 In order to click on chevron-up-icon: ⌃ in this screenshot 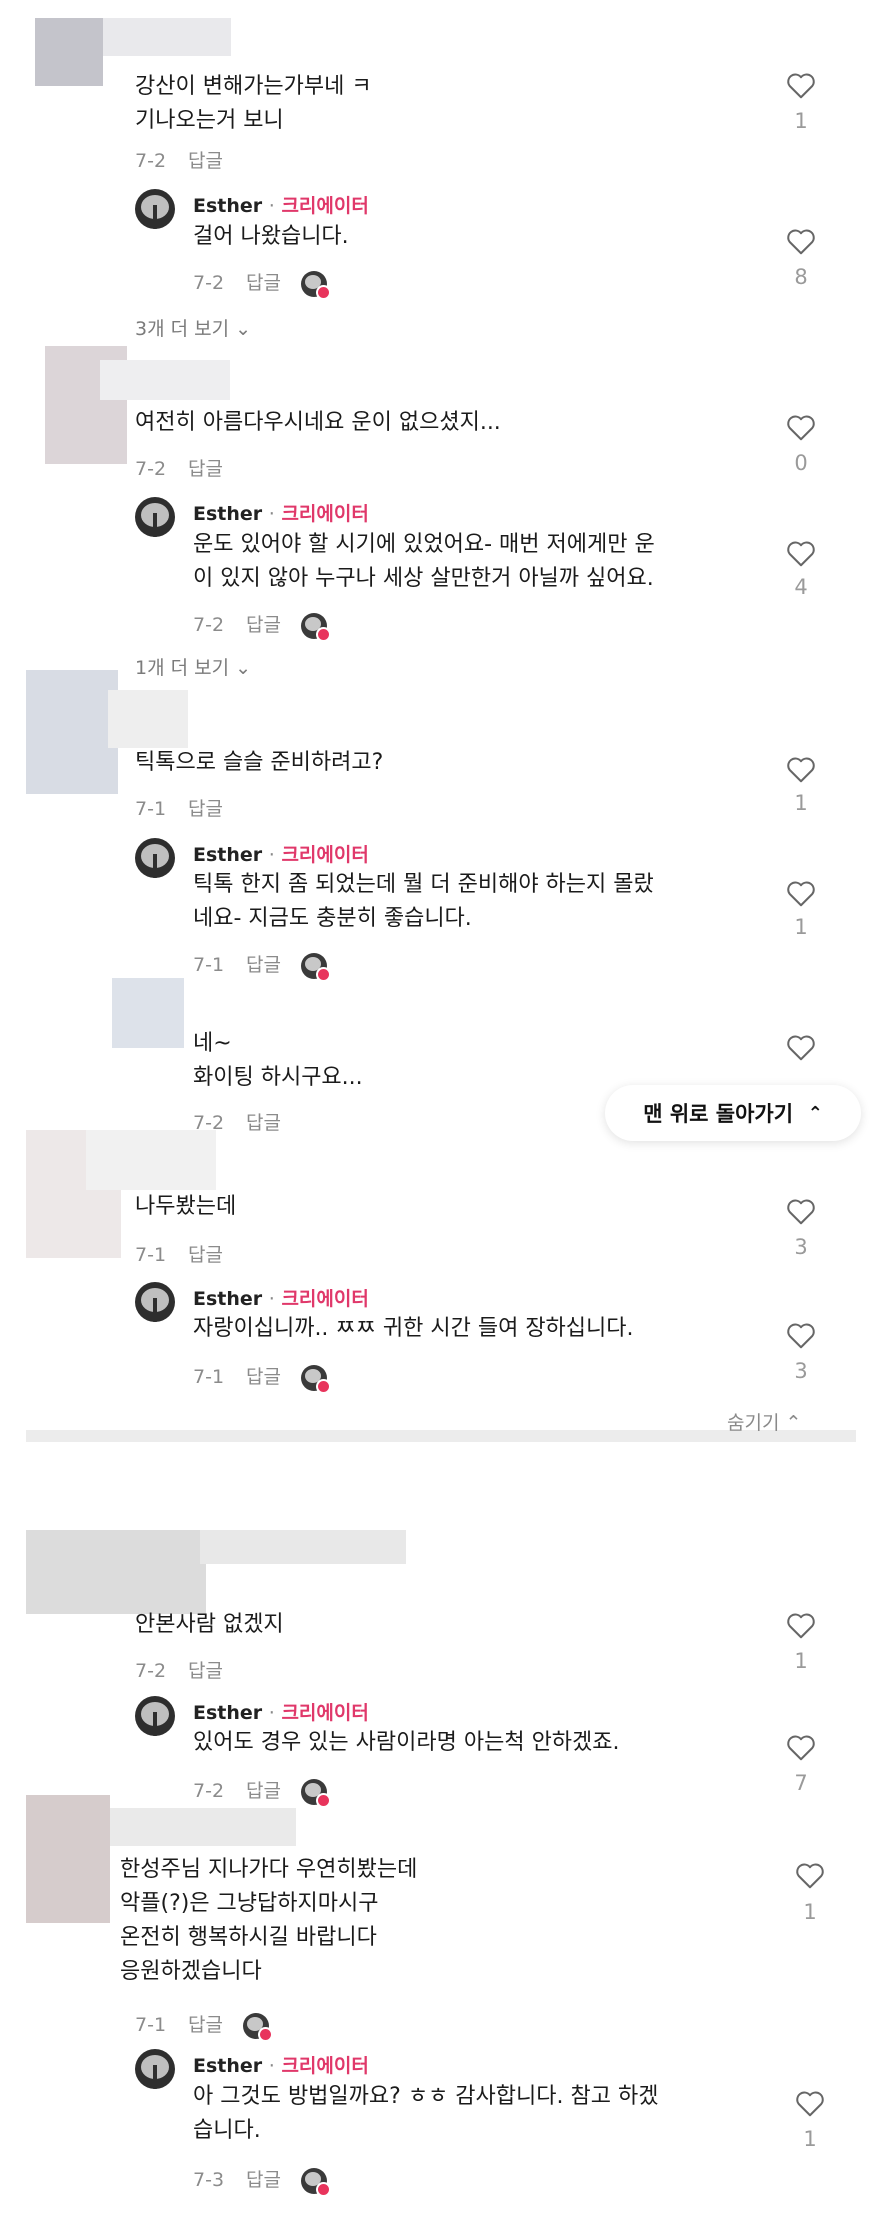, I will do `click(793, 1423)`.